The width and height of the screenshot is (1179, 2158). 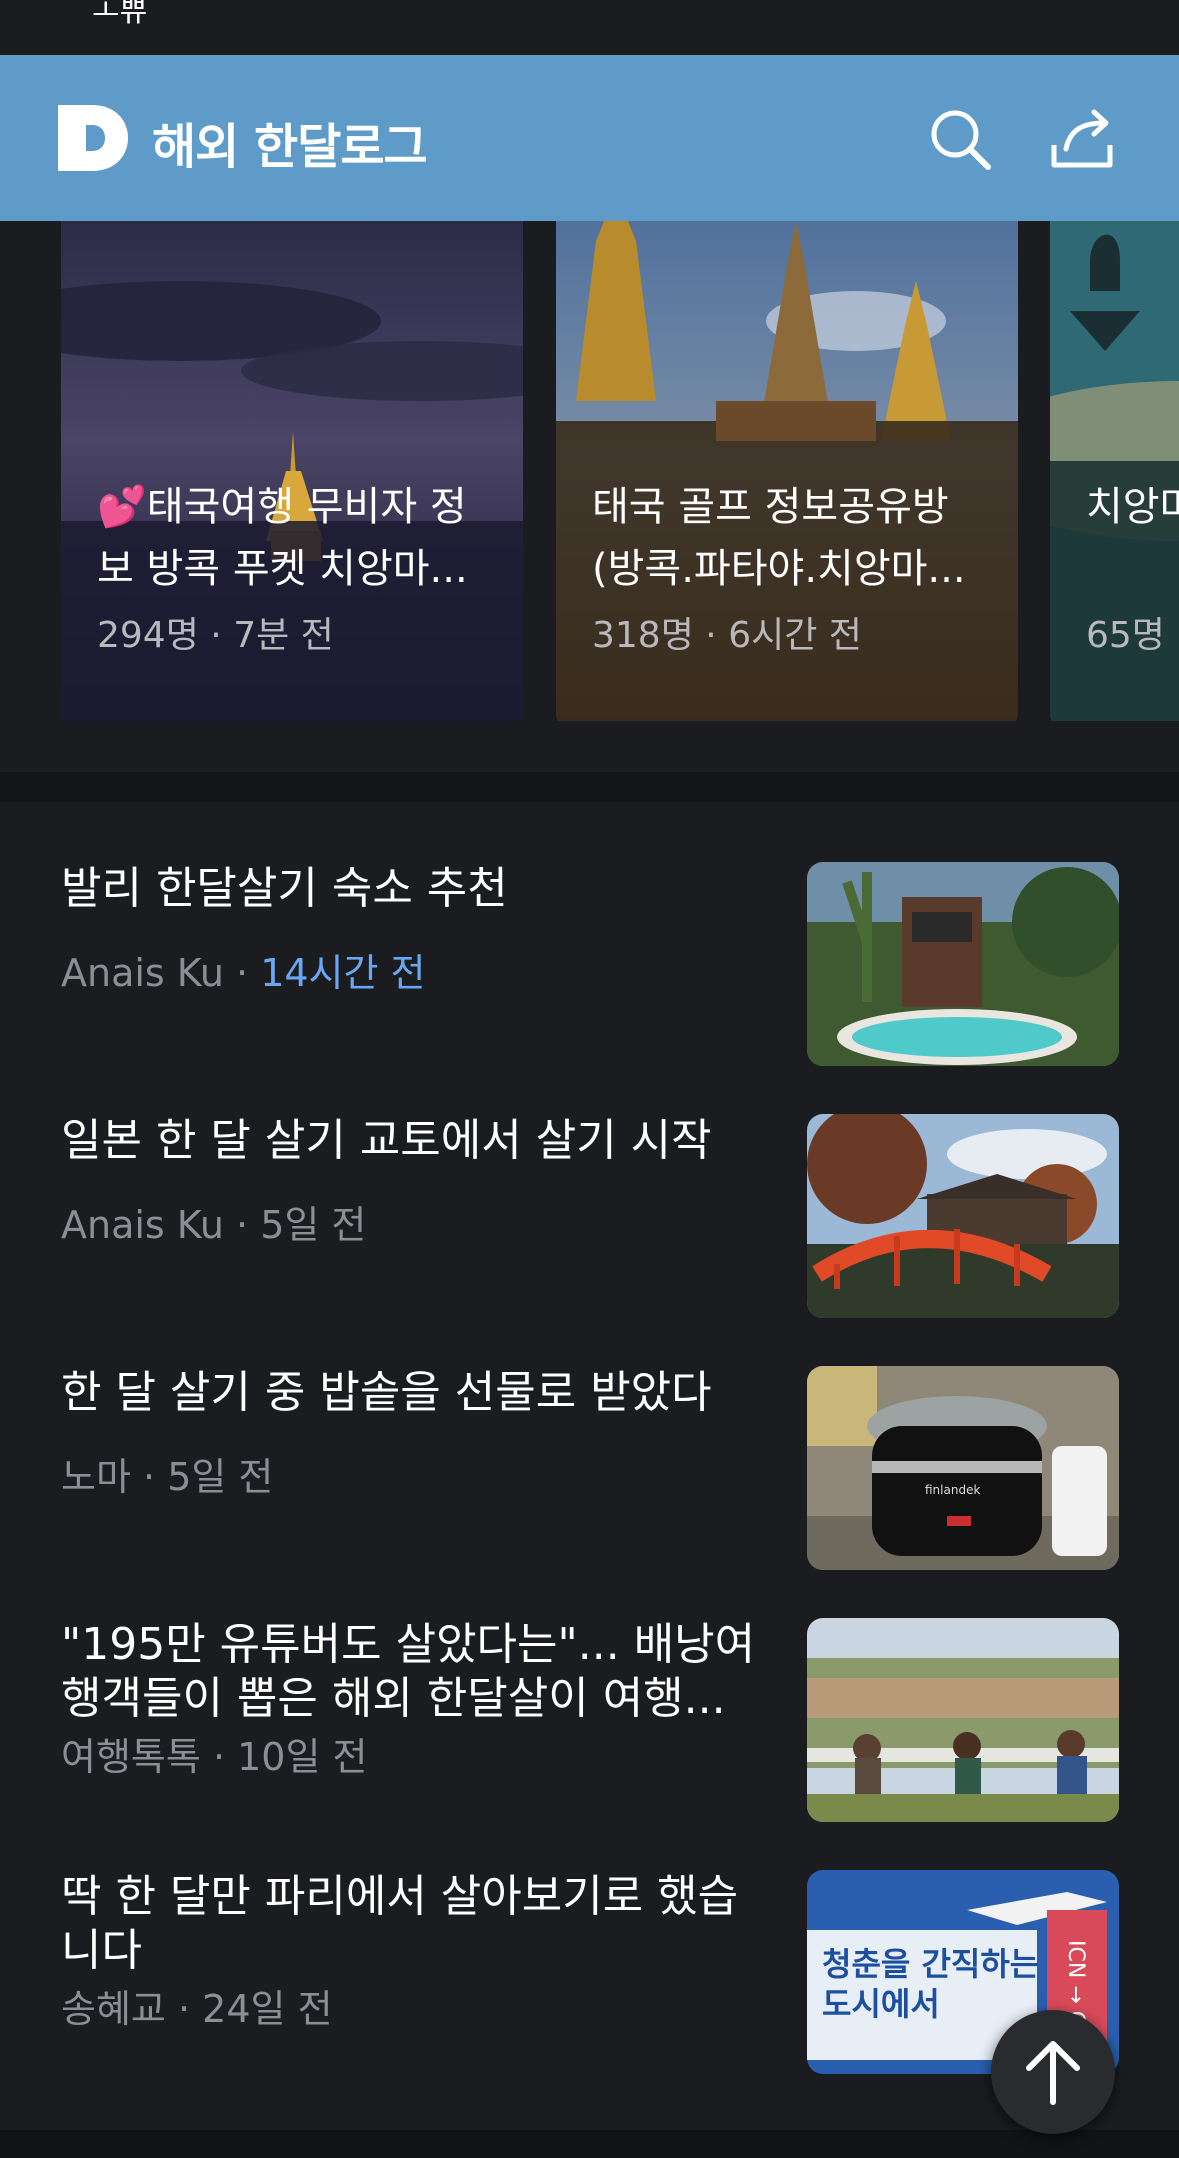 I want to click on article-thumbnail: finlandek, so click(x=963, y=1468).